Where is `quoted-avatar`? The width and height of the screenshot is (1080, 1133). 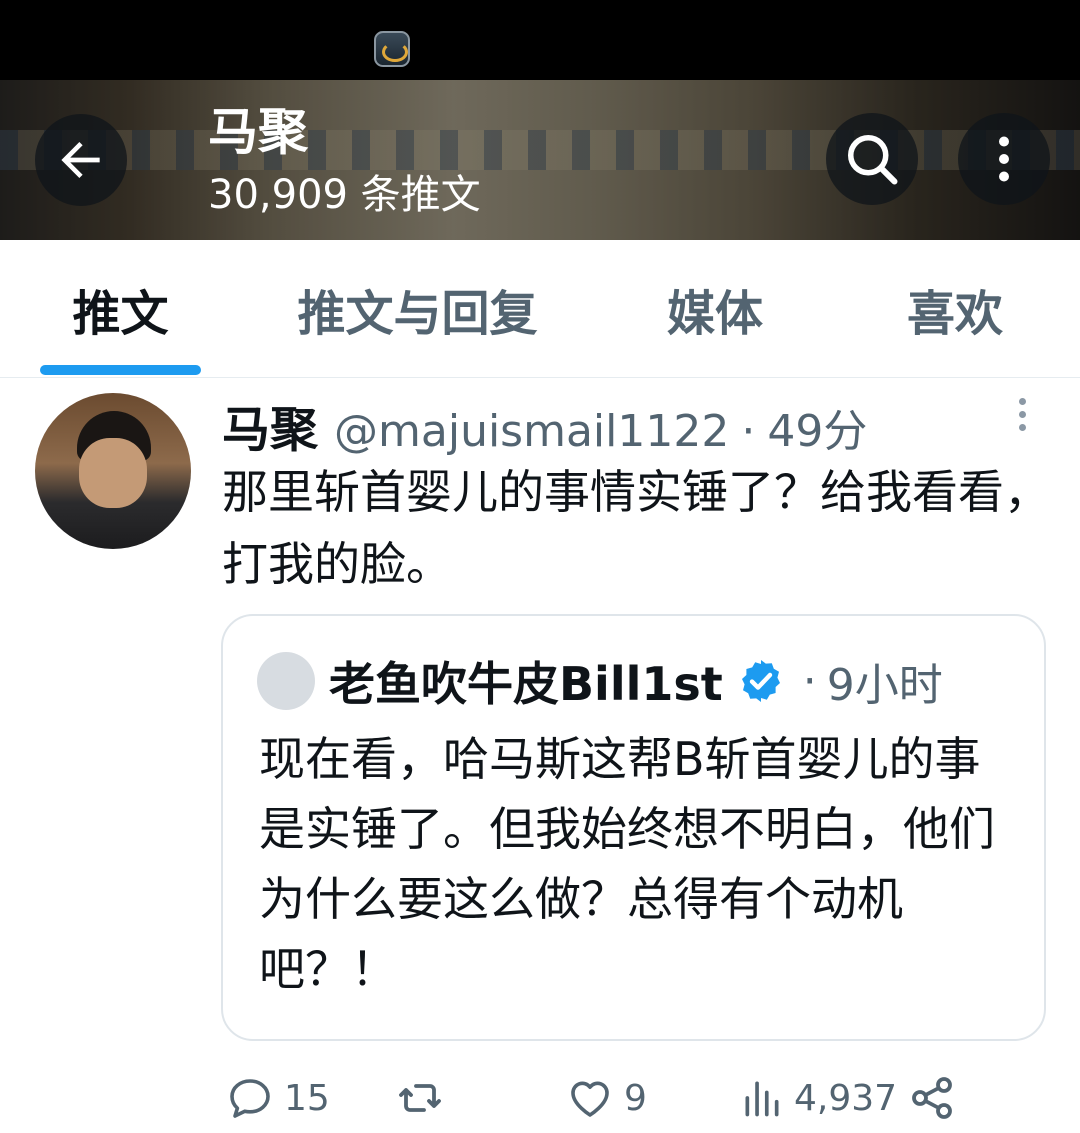
quoted-avatar is located at coordinates (286, 681).